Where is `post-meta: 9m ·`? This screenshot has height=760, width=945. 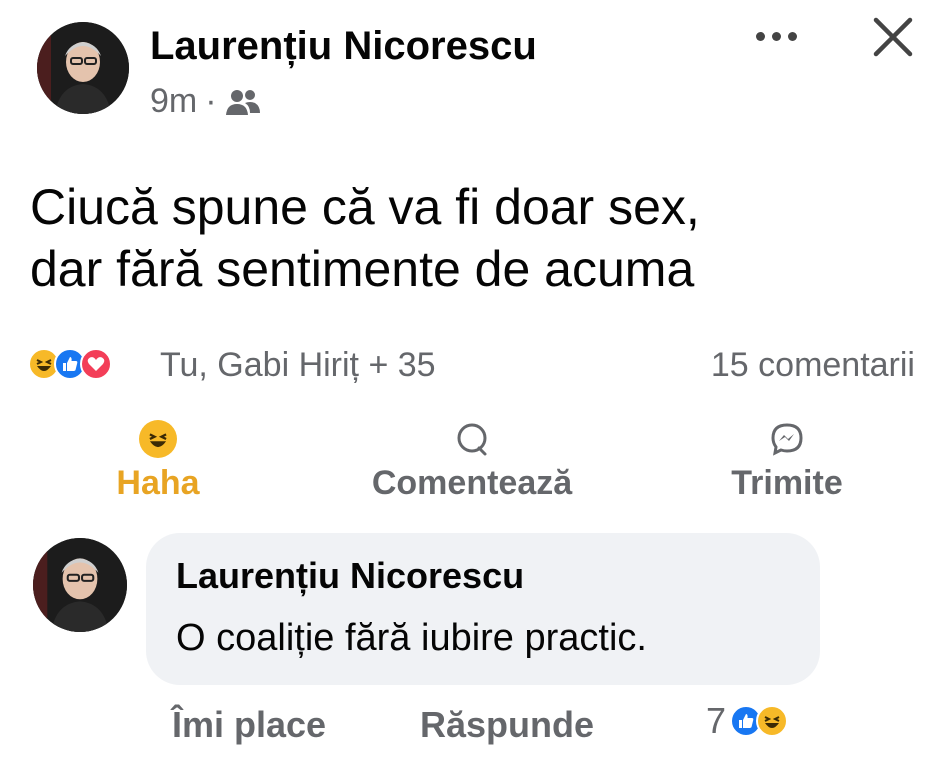 post-meta: 9m · is located at coordinates (205, 101).